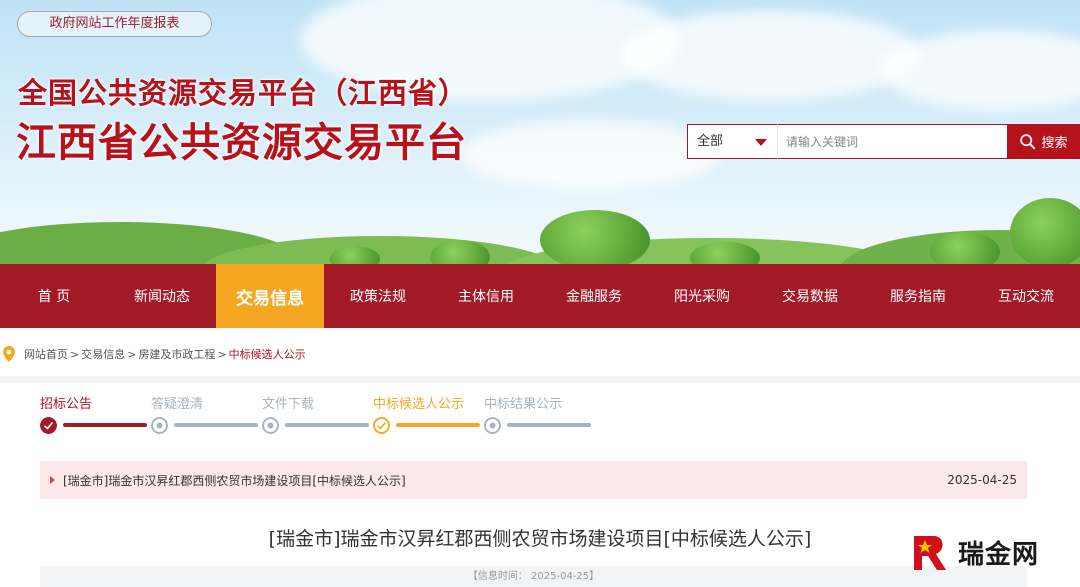 The width and height of the screenshot is (1080, 587). Describe the element at coordinates (103, 354) in the screenshot. I see `breadcrumb-trade-info: 交易信息` at that location.